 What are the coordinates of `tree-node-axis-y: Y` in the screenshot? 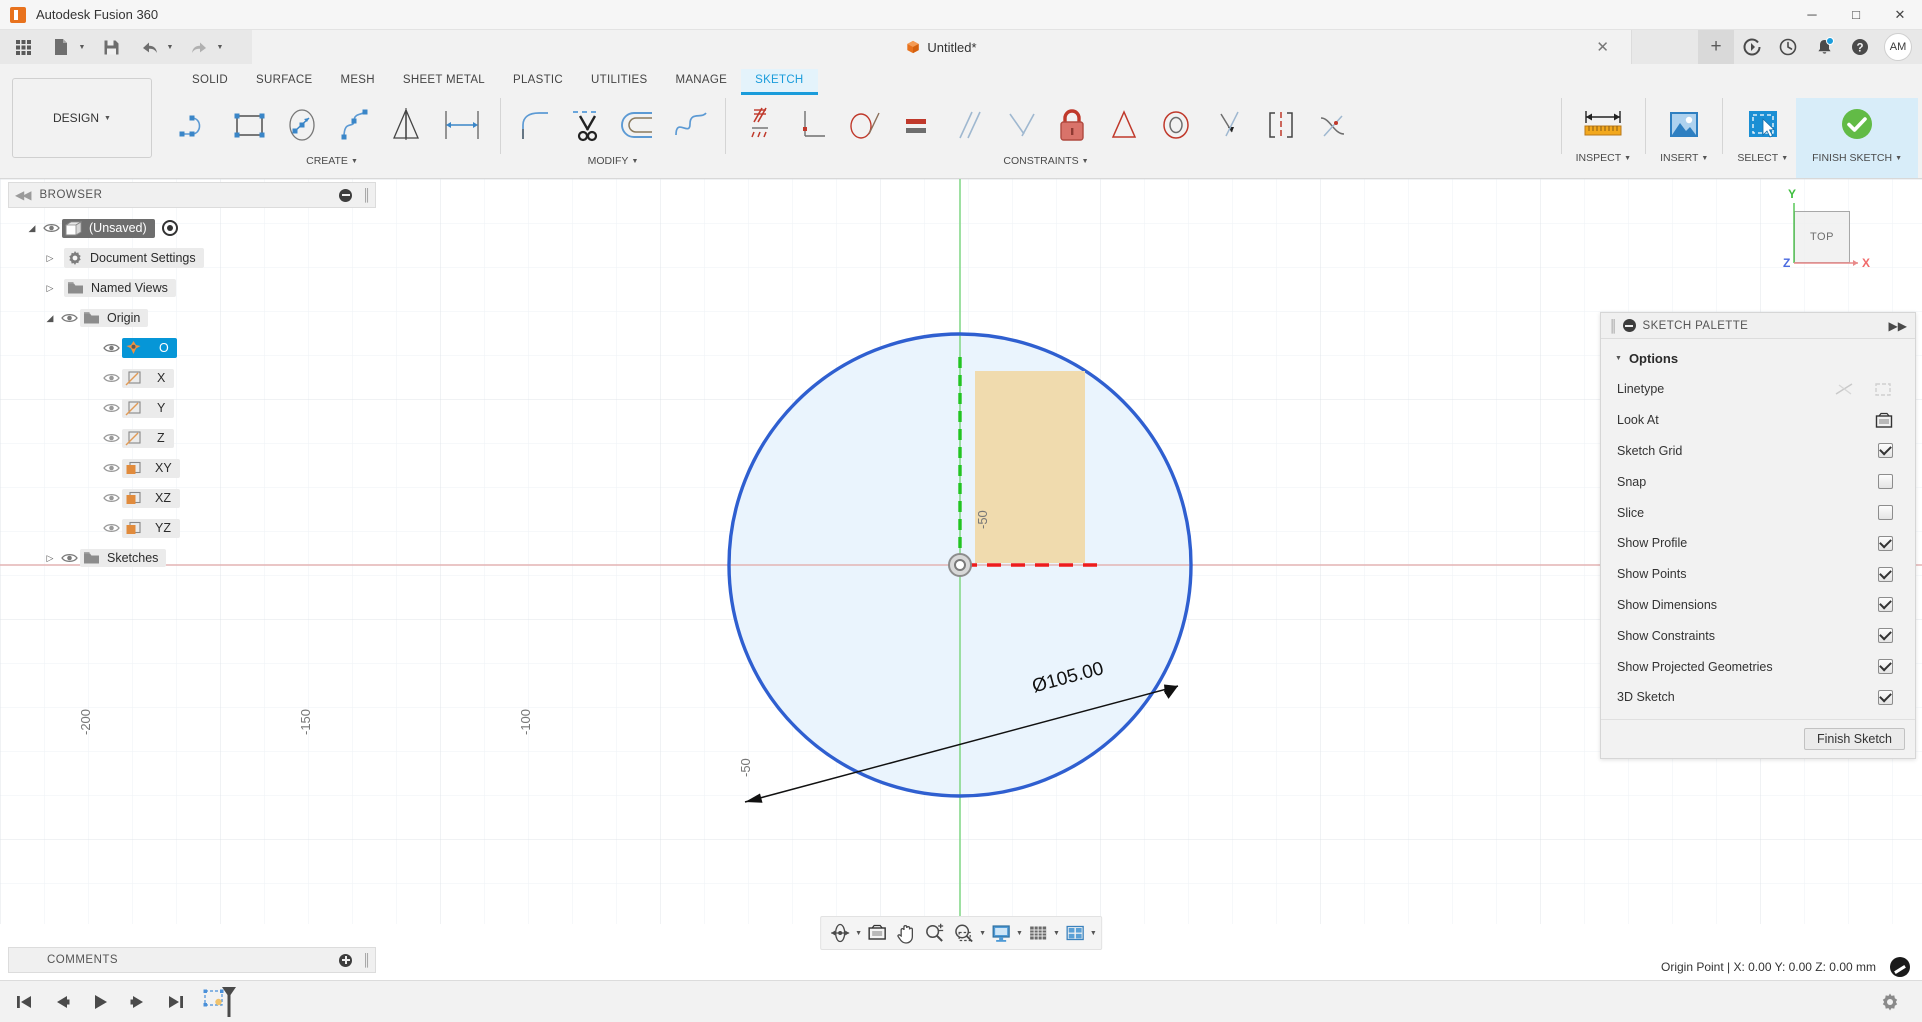 It's located at (192, 408).